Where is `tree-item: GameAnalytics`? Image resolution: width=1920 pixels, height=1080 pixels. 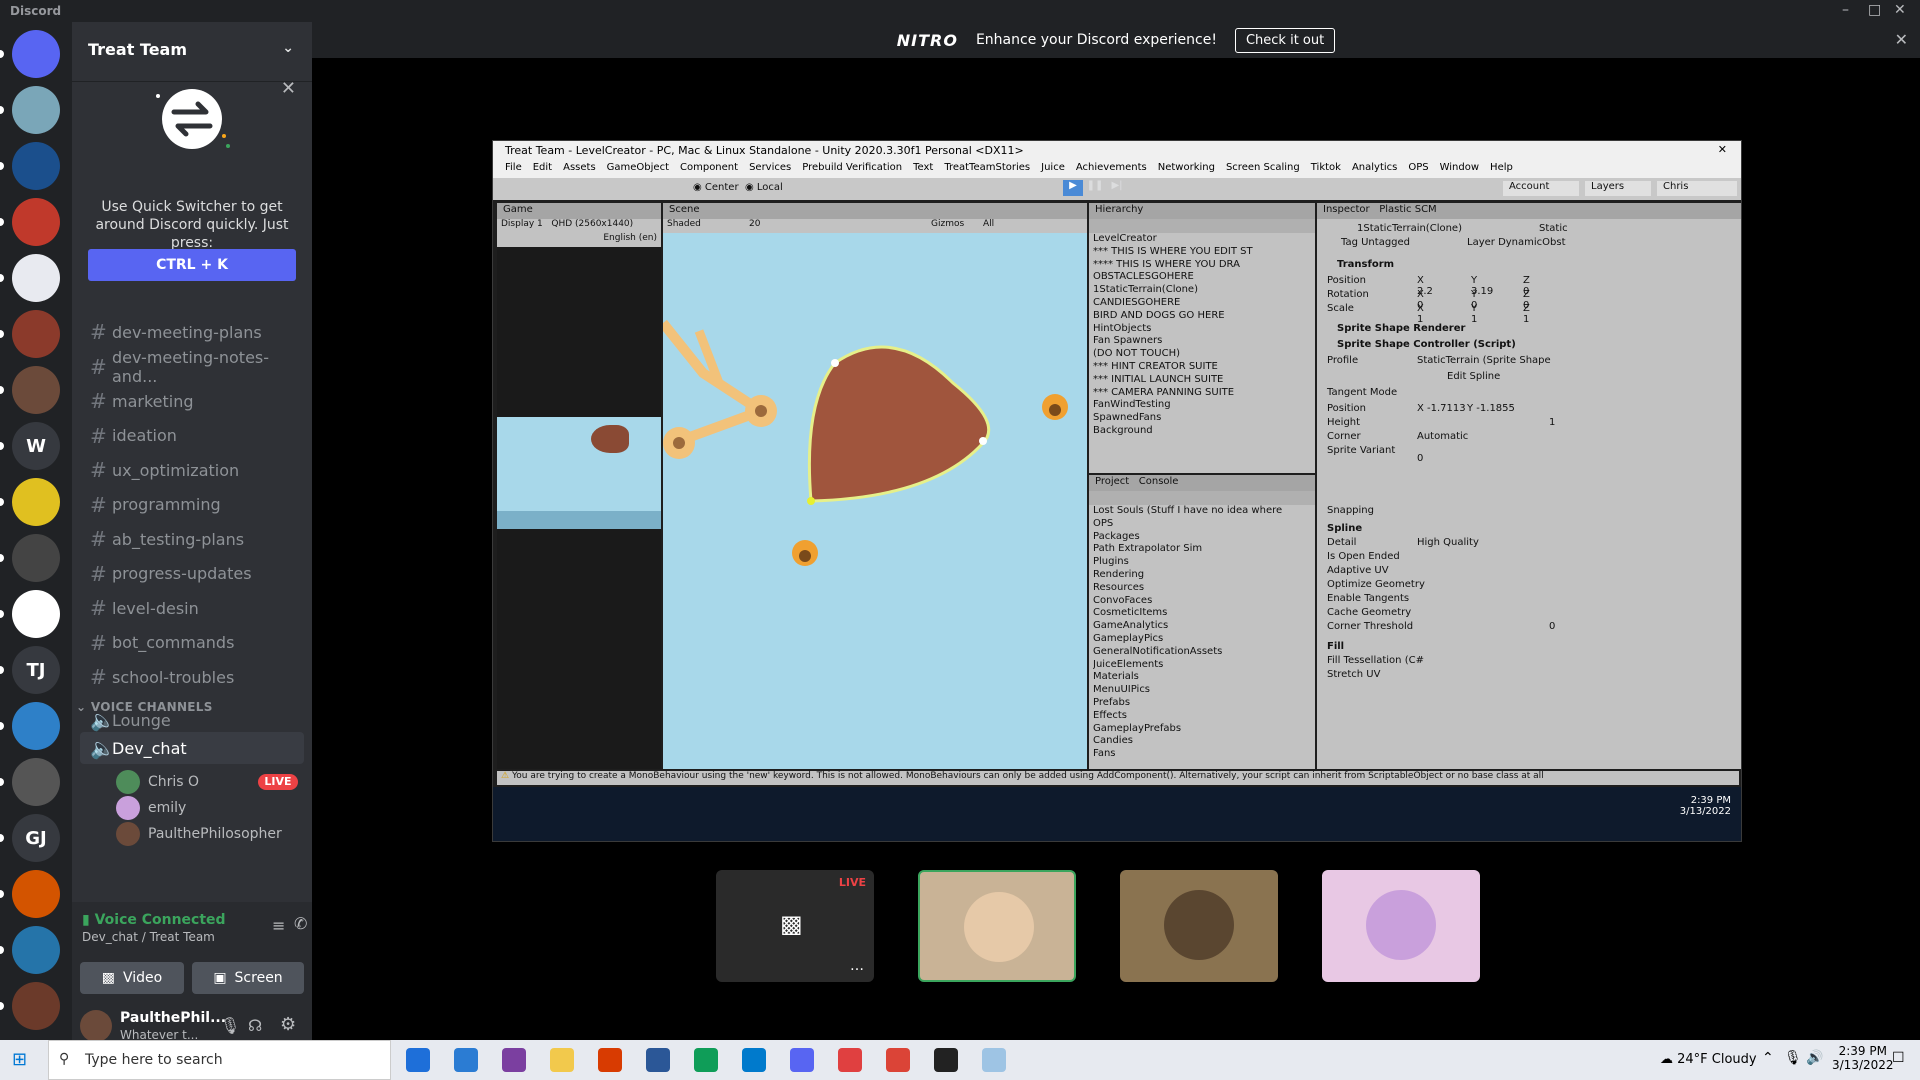
tree-item: GameAnalytics is located at coordinates (1204, 626).